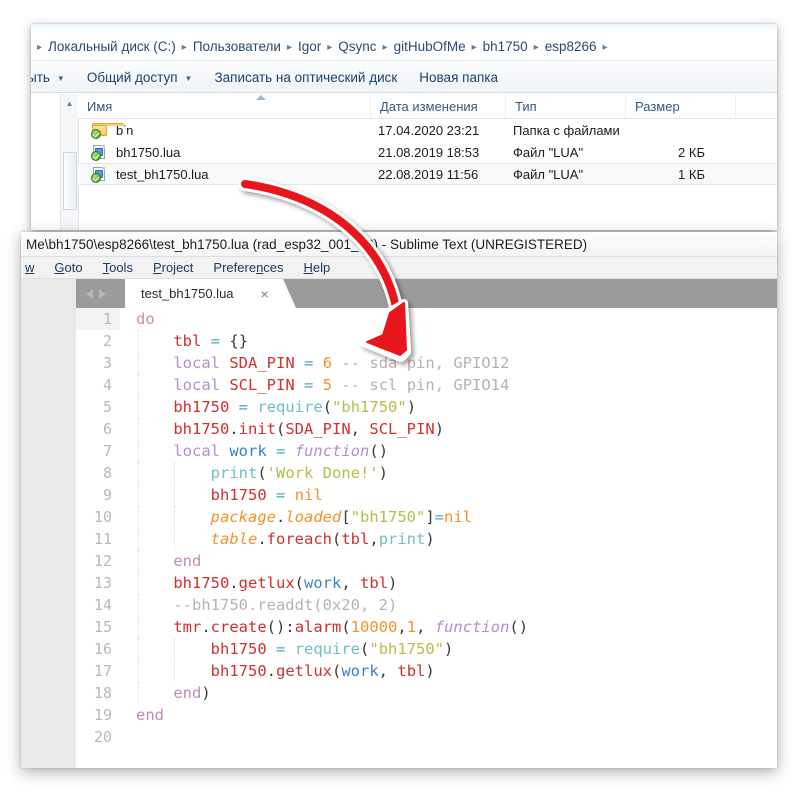 The image size is (808, 801). Describe the element at coordinates (426, 451) in the screenshot. I see `code-line: 7 local work = function()` at that location.